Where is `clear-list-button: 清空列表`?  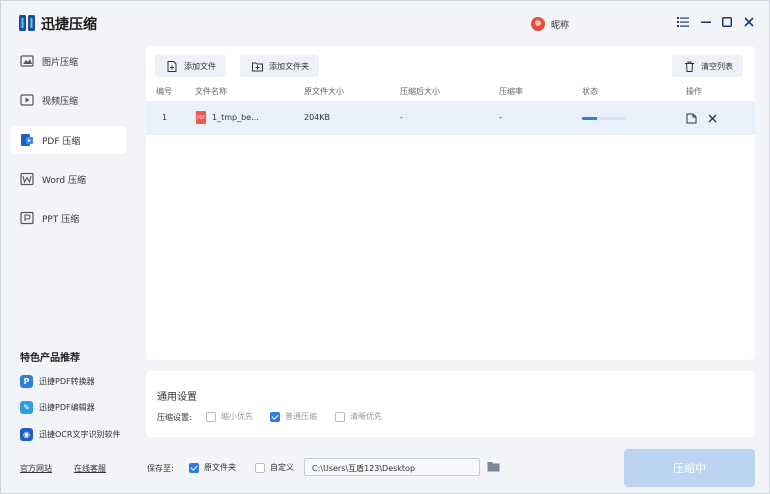 clear-list-button: 清空列表 is located at coordinates (707, 66).